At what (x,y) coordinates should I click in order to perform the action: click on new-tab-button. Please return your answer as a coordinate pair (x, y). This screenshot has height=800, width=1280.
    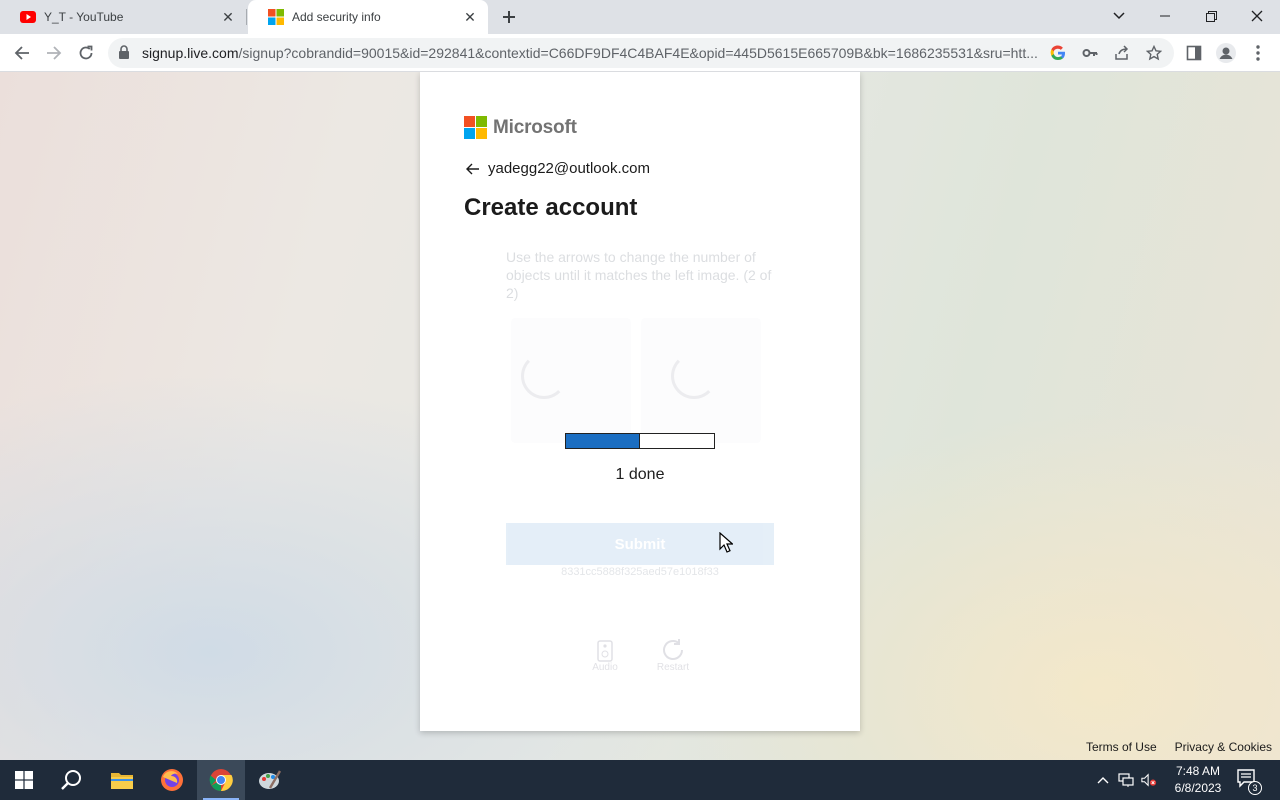
    Looking at the image, I should click on (509, 17).